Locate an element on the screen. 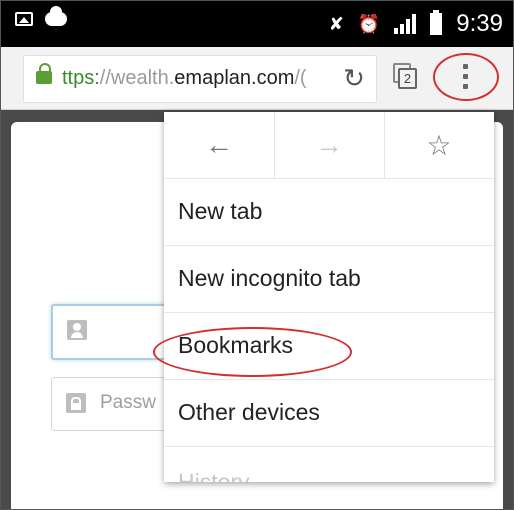 Image resolution: width=514 pixels, height=510 pixels. url-path: /( is located at coordinates (300, 78).